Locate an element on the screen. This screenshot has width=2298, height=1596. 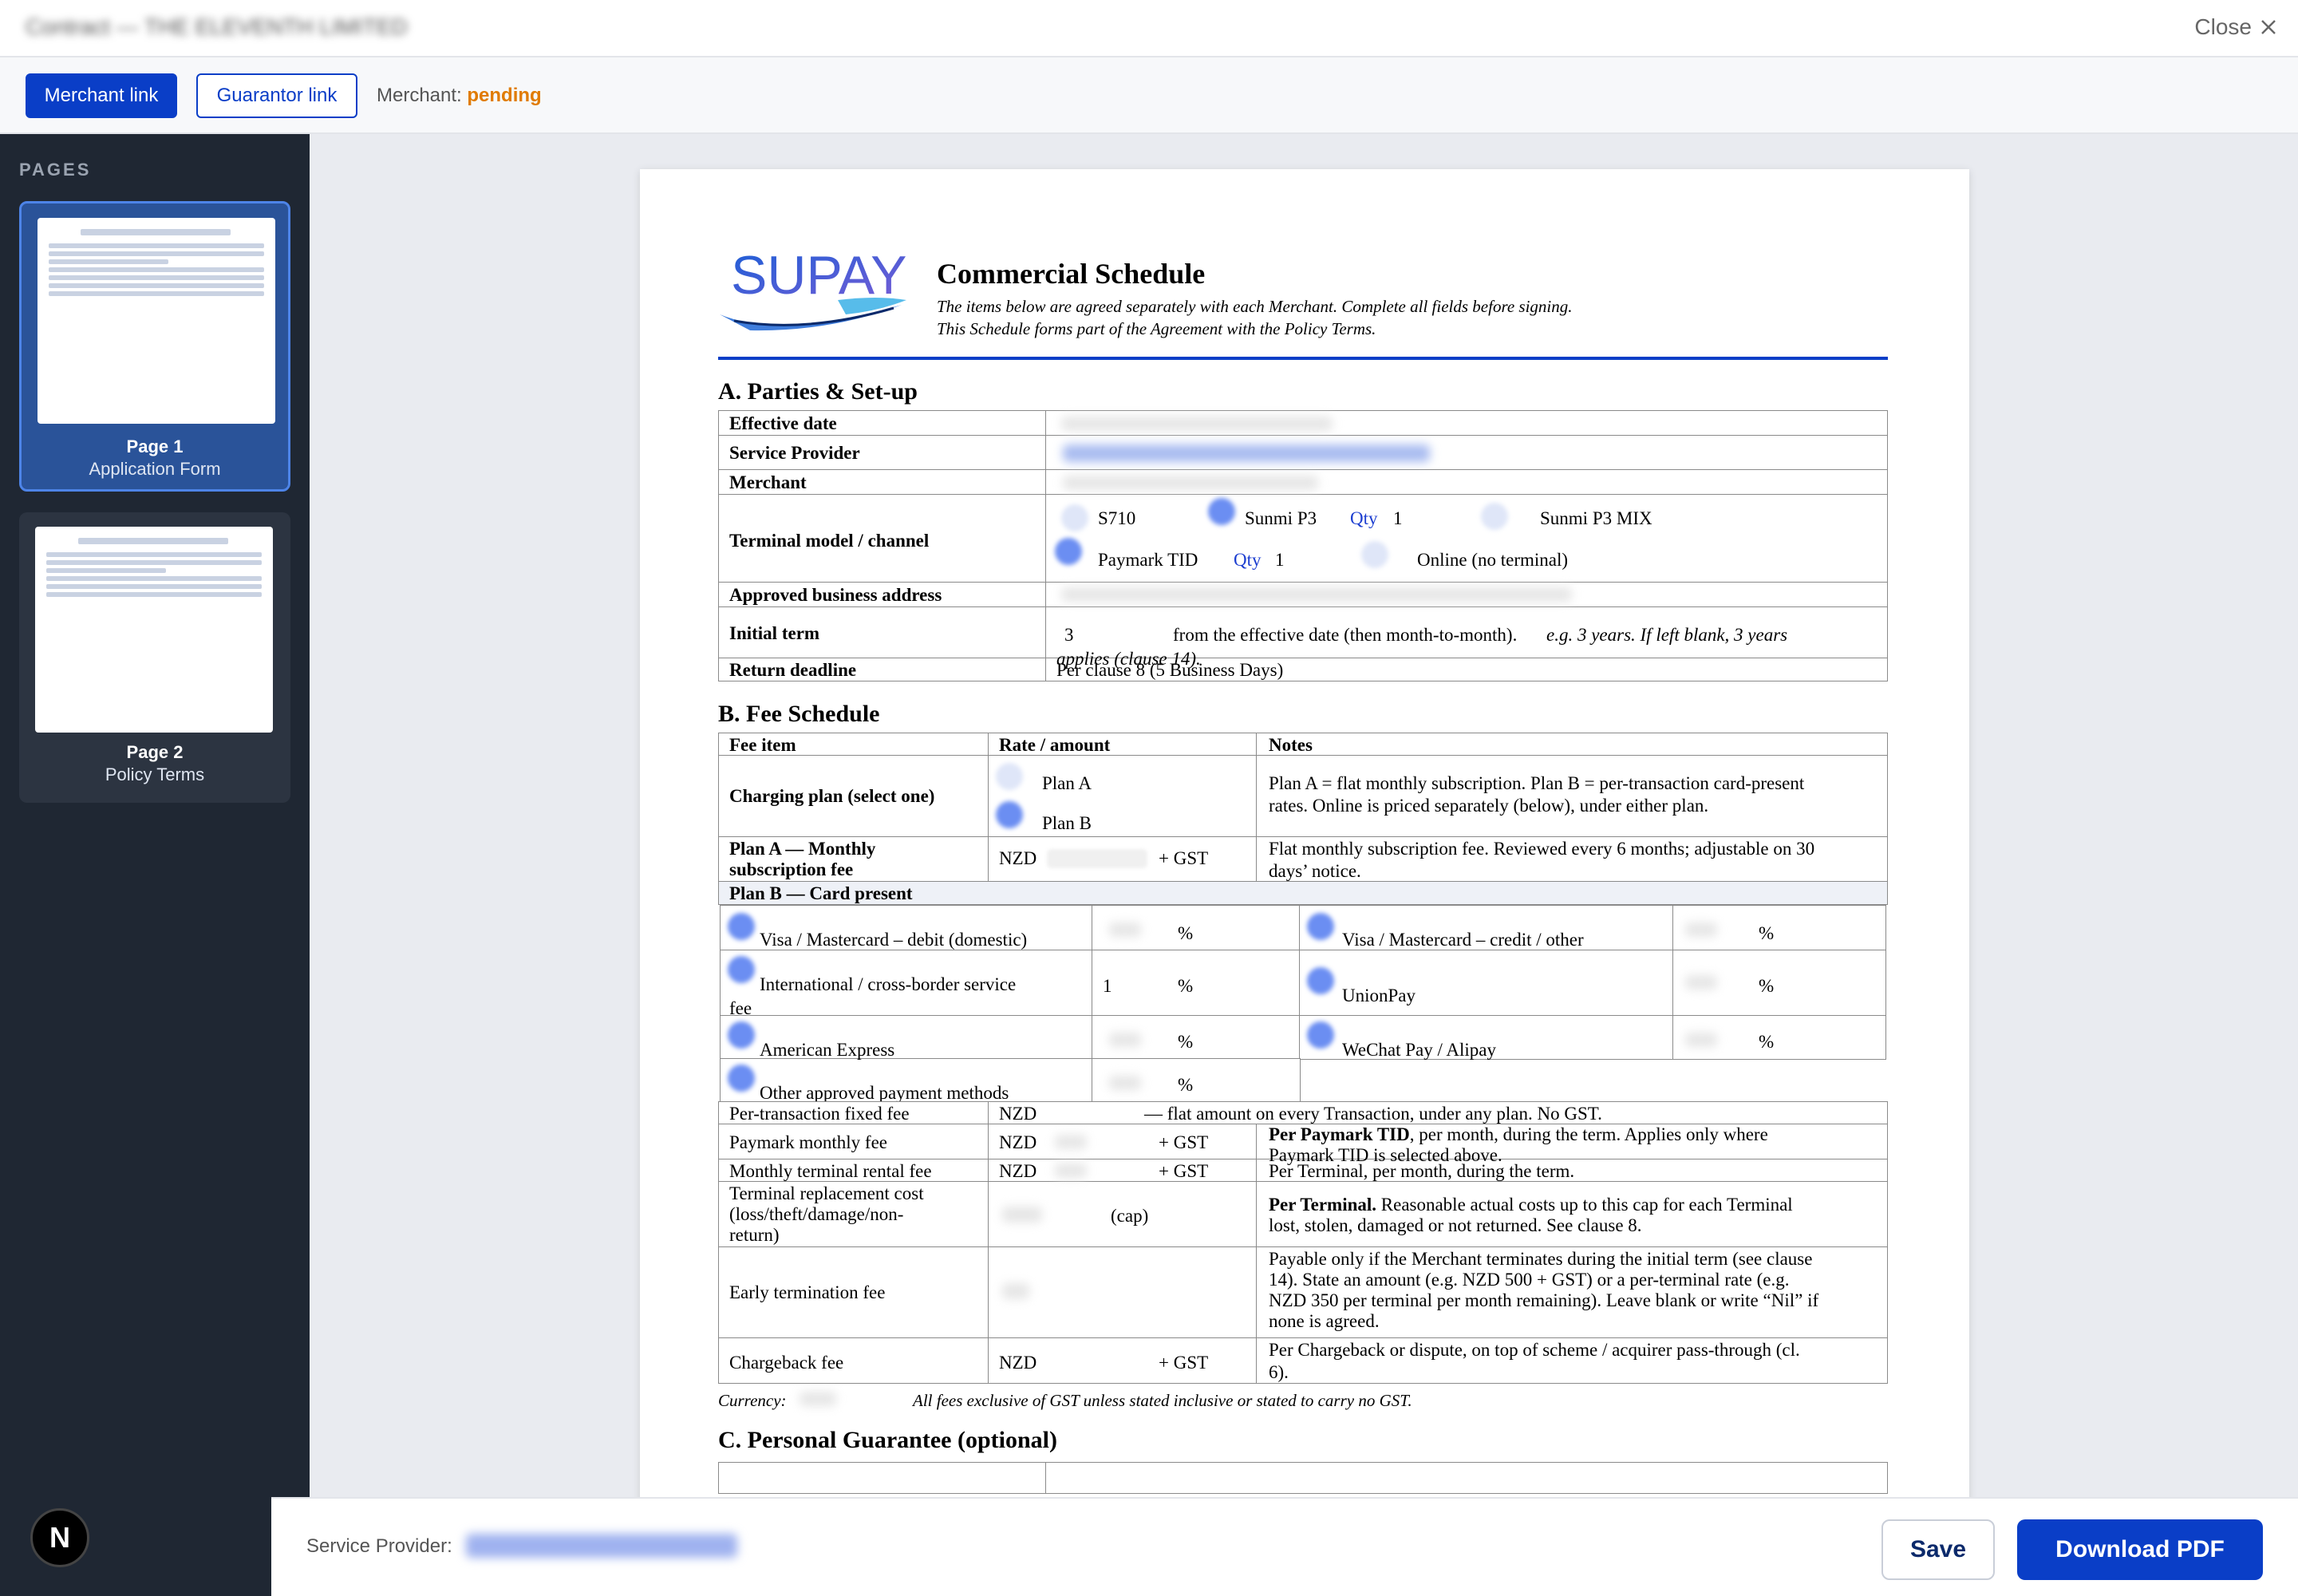
sunmi-mix-checkbox is located at coordinates (1495, 516).